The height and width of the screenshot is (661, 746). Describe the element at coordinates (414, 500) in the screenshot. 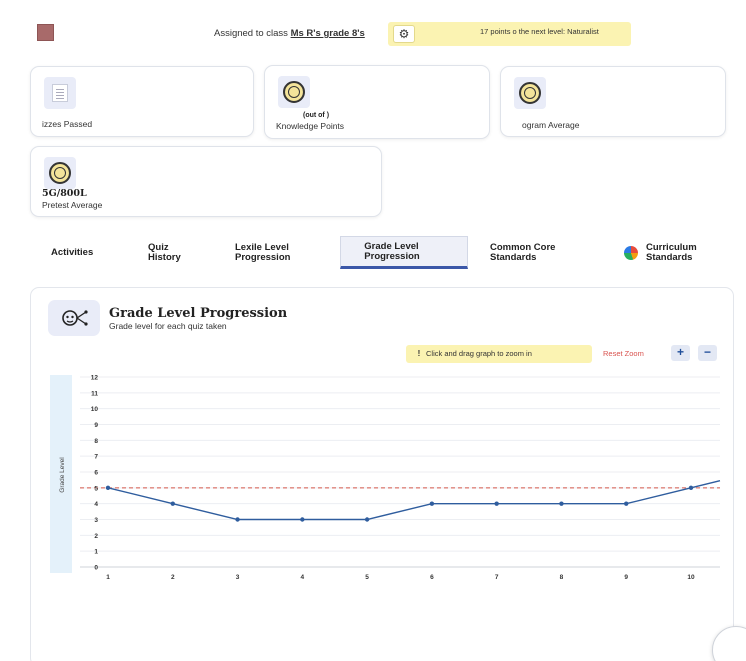

I see `series-line` at that location.